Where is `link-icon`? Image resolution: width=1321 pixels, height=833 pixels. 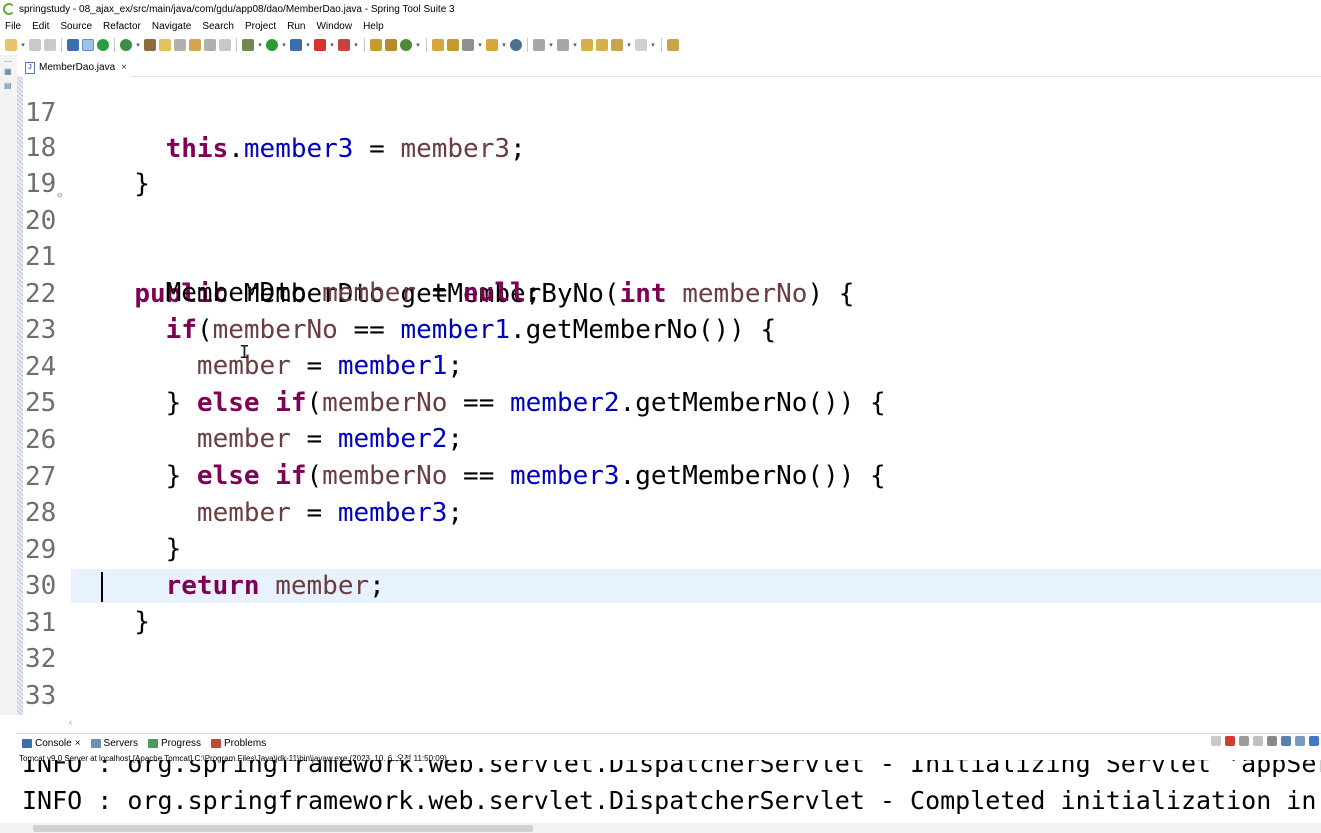
link-icon is located at coordinates (180, 45).